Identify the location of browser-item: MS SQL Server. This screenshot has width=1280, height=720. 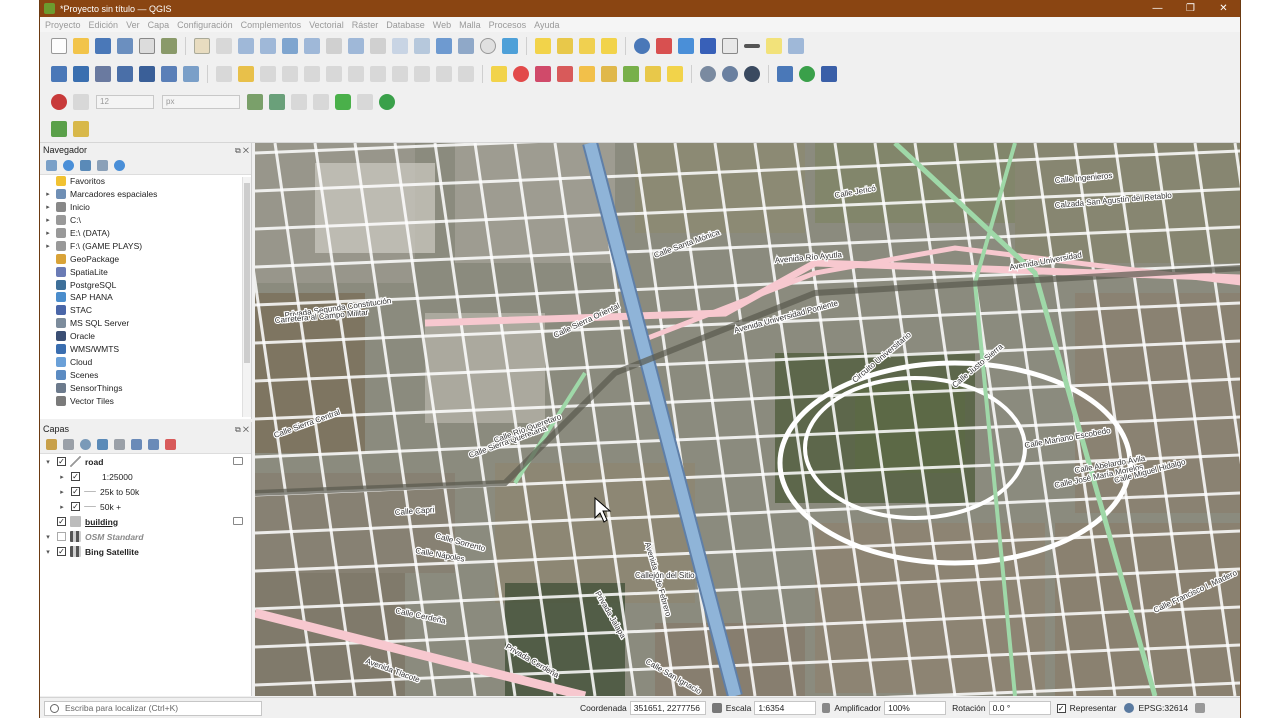
(145, 323).